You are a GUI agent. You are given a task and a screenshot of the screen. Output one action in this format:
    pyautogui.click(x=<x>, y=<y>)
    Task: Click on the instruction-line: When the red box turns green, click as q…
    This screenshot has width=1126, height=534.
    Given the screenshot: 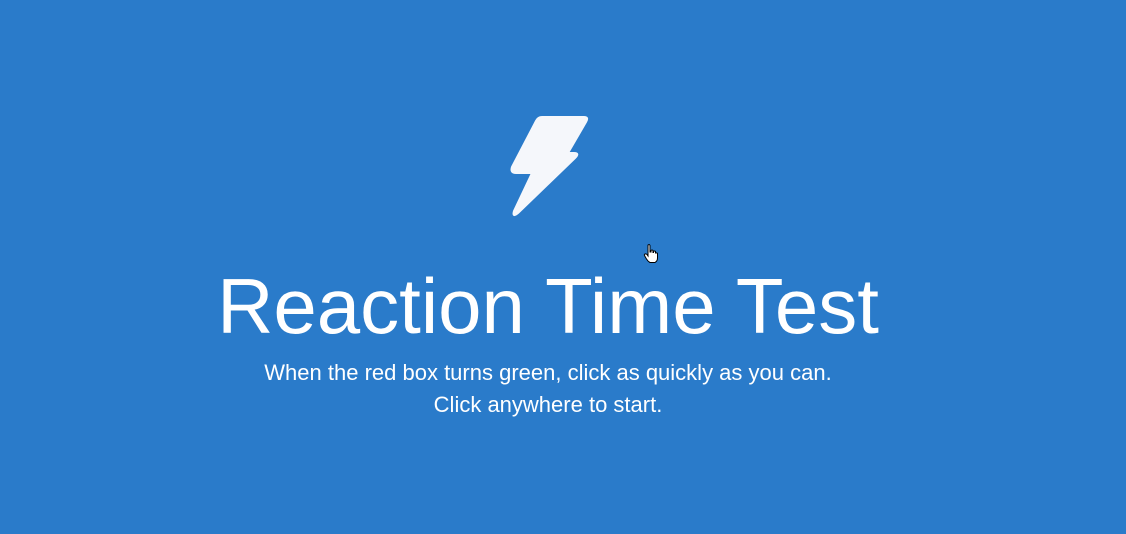 What is the action you would take?
    pyautogui.click(x=548, y=372)
    